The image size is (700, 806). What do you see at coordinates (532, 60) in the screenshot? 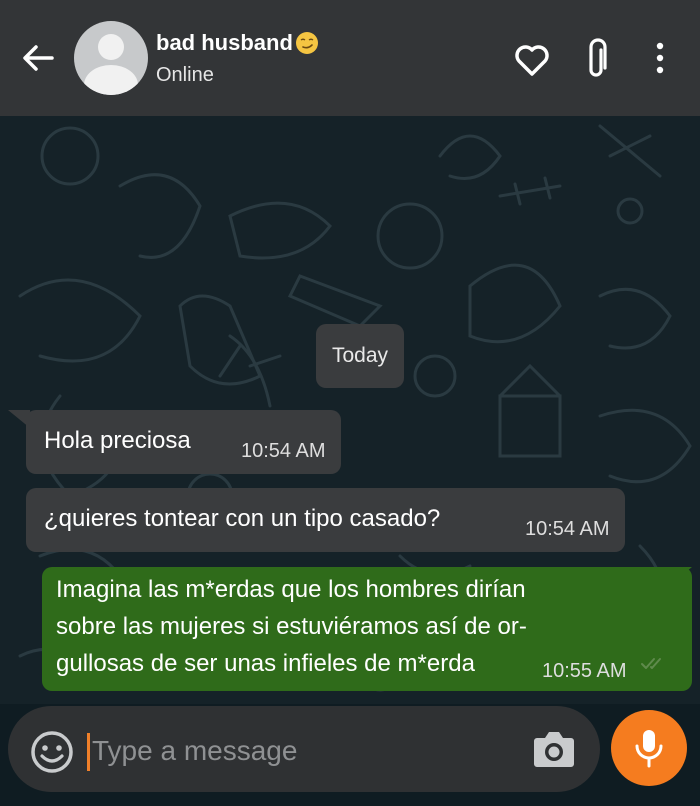
I see `heart-icon` at bounding box center [532, 60].